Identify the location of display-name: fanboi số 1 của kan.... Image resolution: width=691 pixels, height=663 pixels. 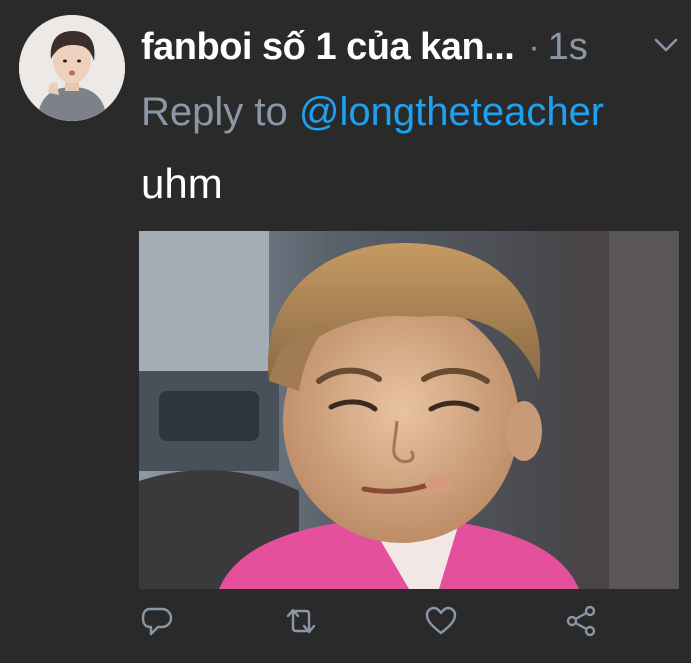
(328, 47).